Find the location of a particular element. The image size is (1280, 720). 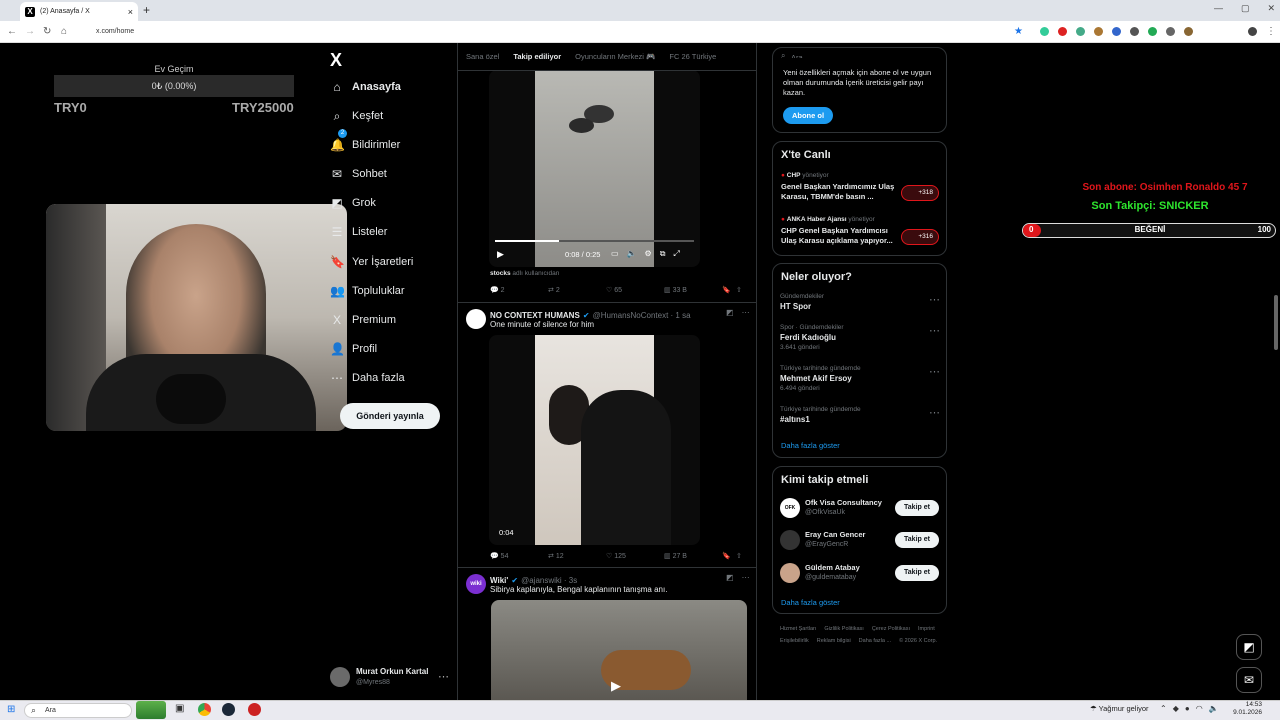

views-button: ▥ 27 B is located at coordinates (693, 556).